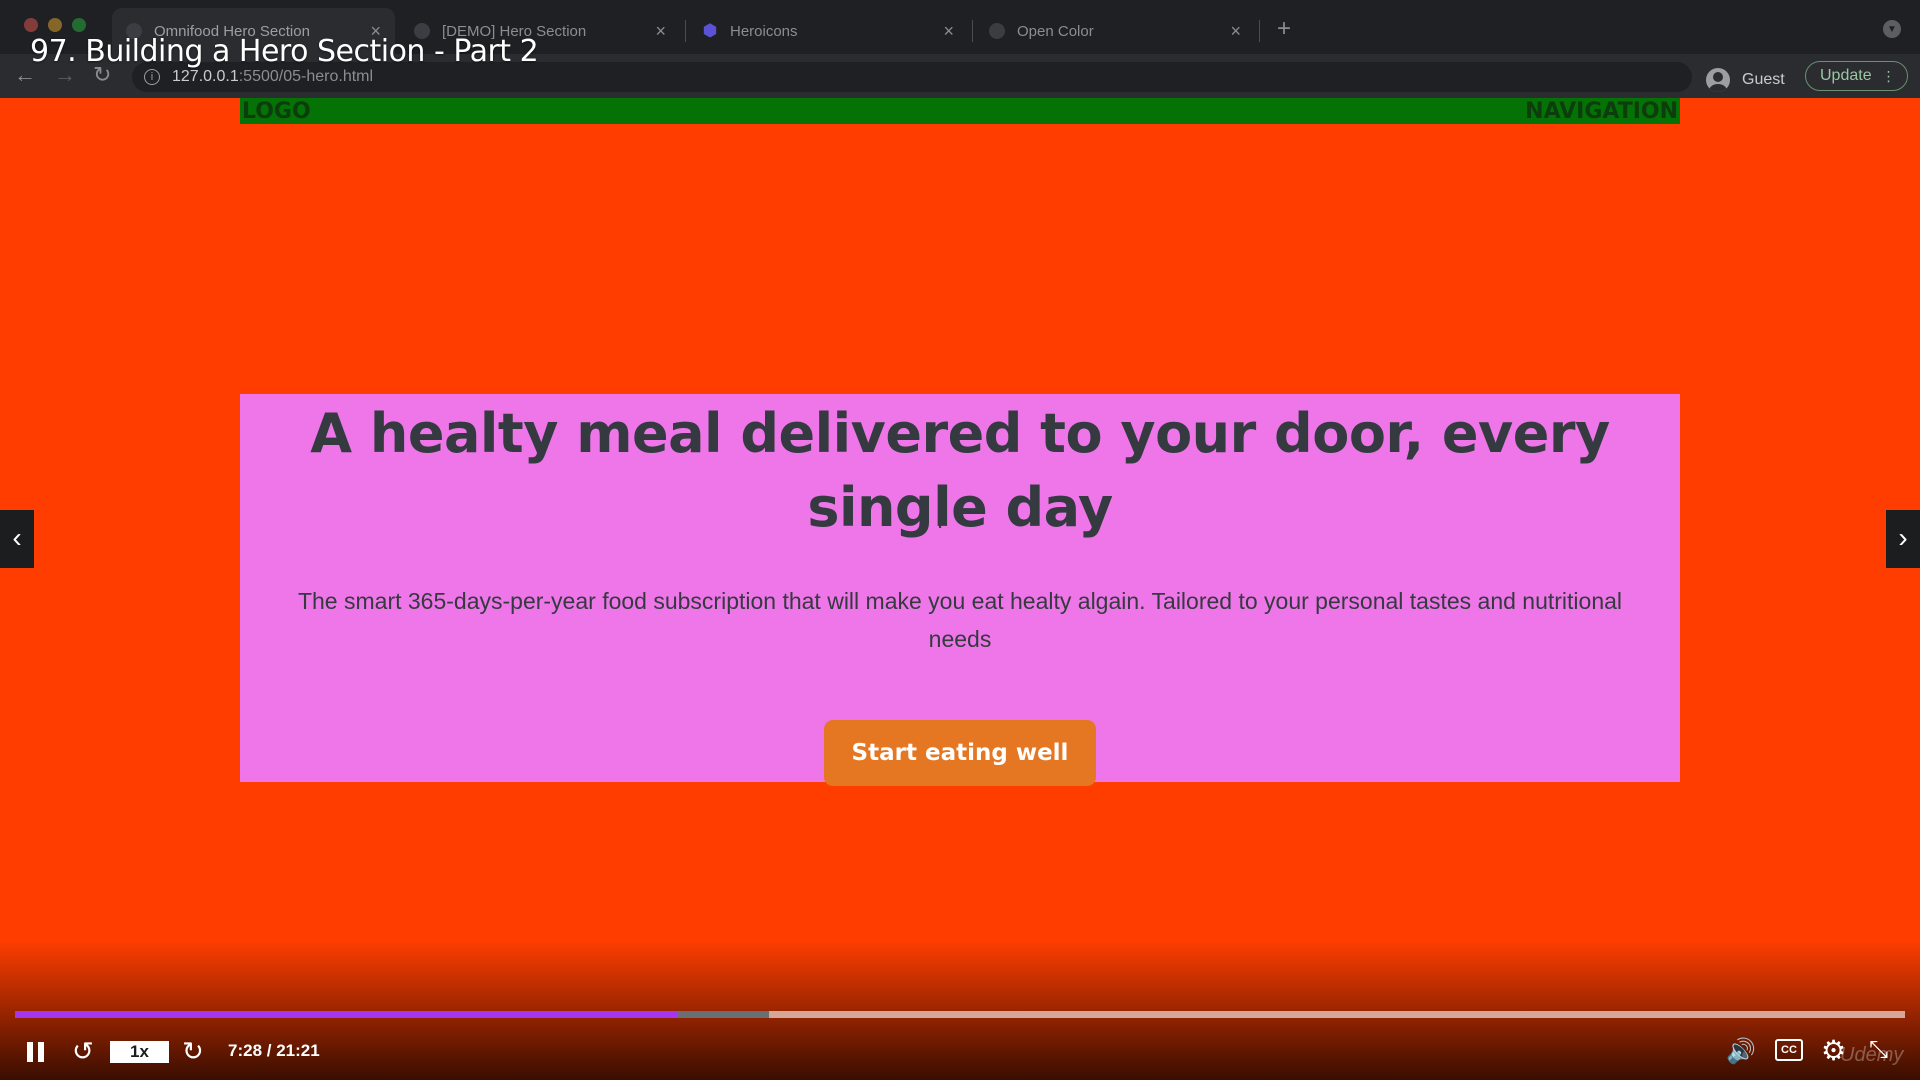  I want to click on window-zoom-button, so click(79, 25).